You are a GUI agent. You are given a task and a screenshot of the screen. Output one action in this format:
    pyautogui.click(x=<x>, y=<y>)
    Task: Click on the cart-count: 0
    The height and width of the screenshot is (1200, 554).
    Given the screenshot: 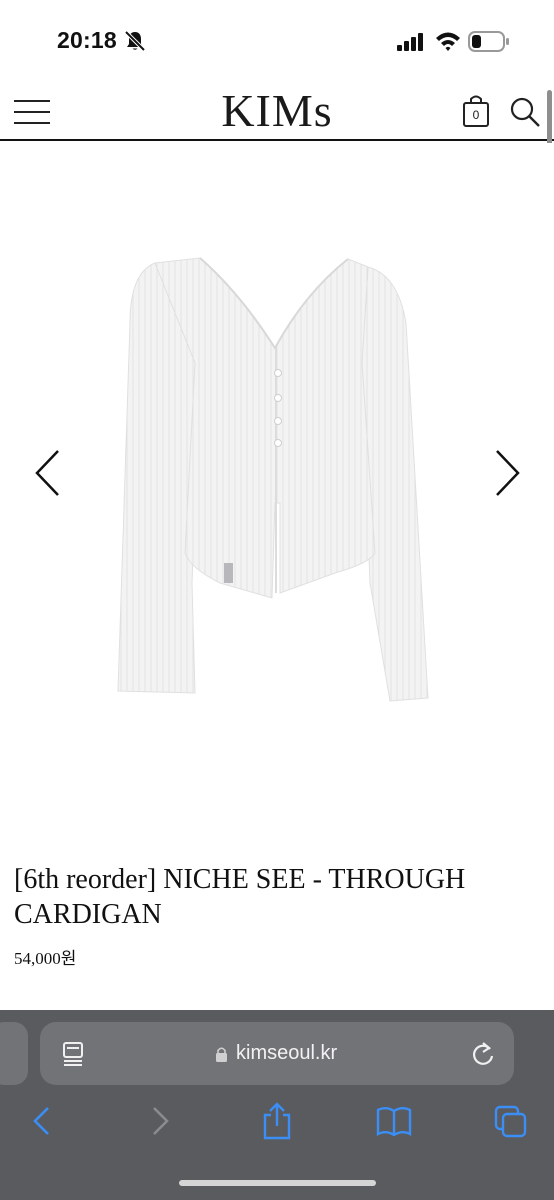 What is the action you would take?
    pyautogui.click(x=476, y=115)
    